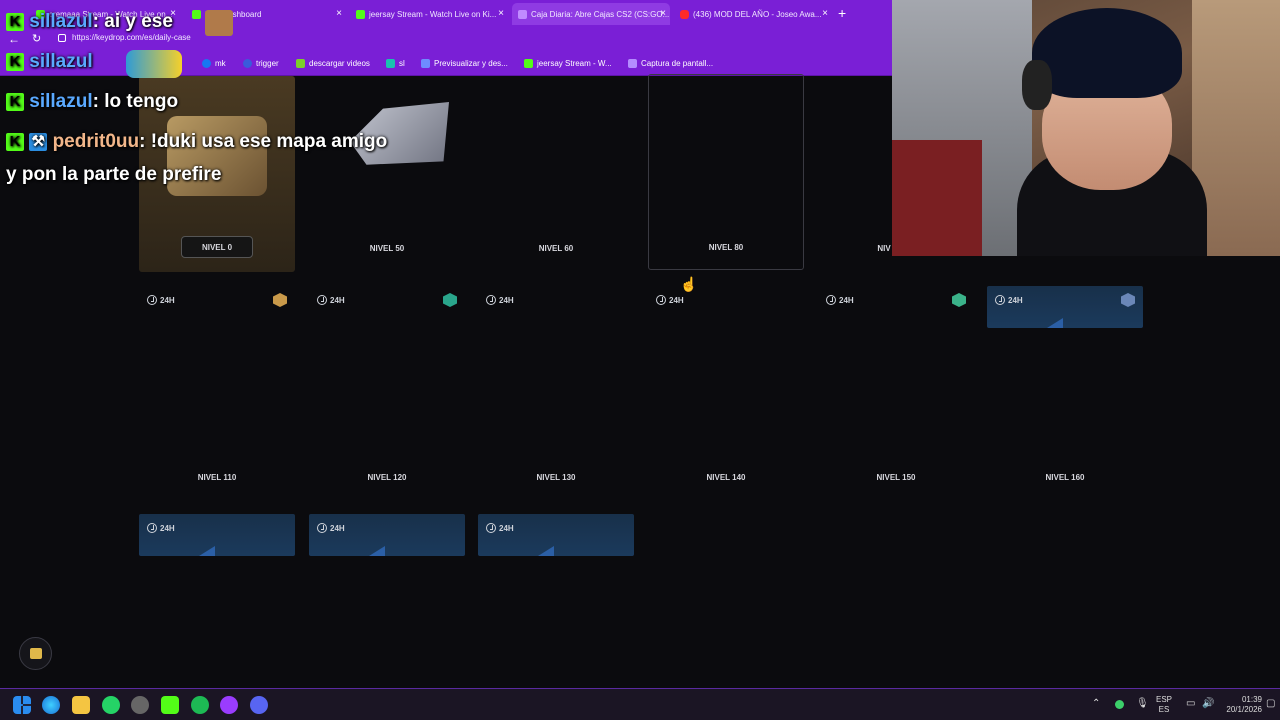 The width and height of the screenshot is (1280, 720). Describe the element at coordinates (339, 63) in the screenshot. I see `bookmark-label: descargar videos` at that location.